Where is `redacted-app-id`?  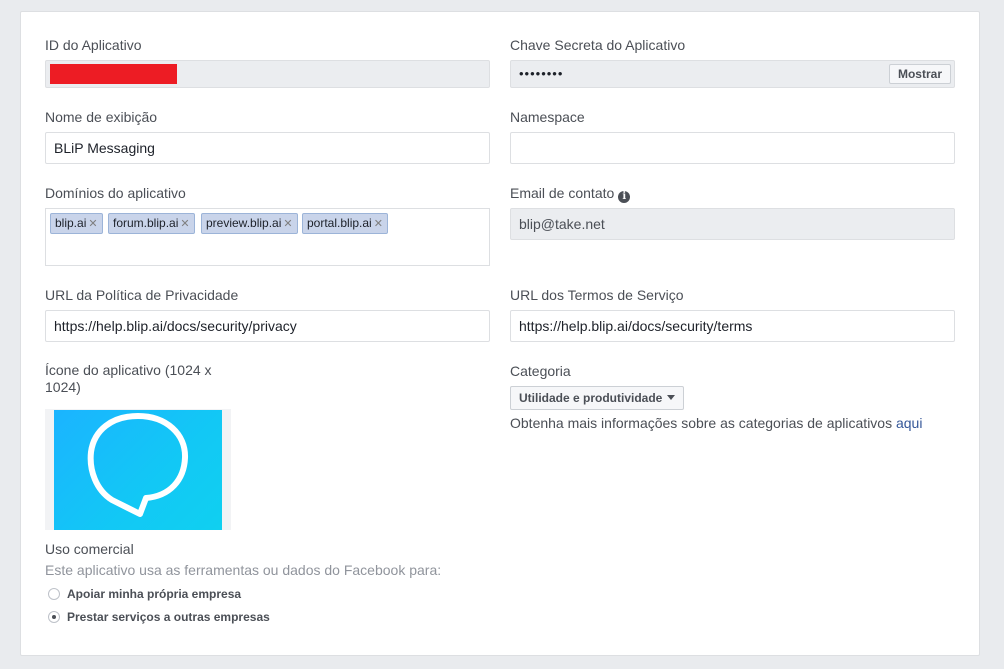 redacted-app-id is located at coordinates (113, 74).